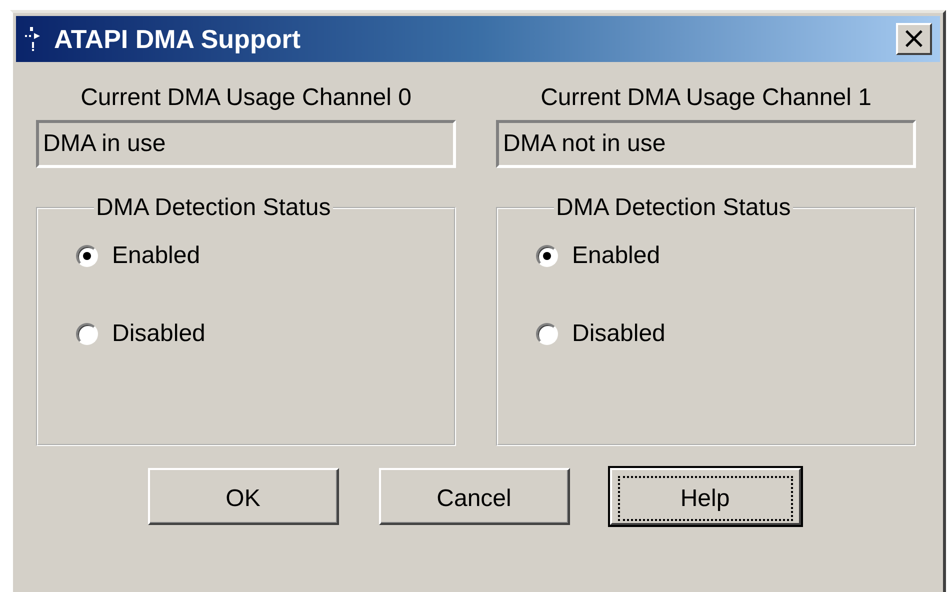 The height and width of the screenshot is (592, 947). I want to click on dialog-button: Cancel, so click(474, 496).